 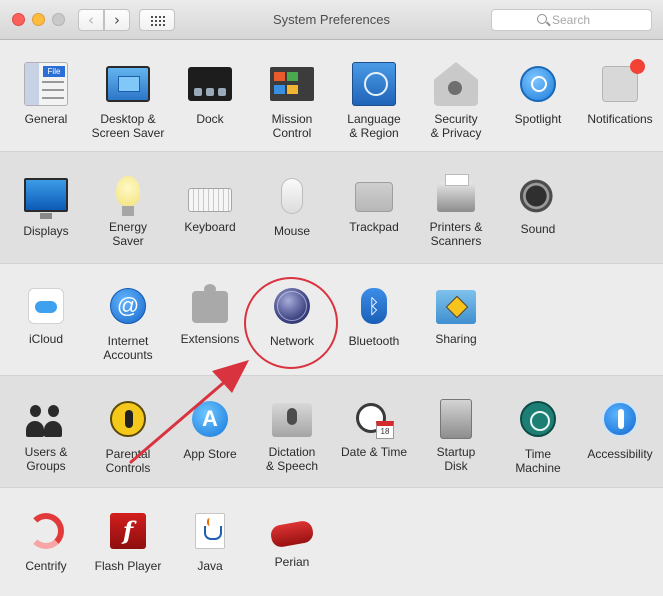 What do you see at coordinates (210, 84) in the screenshot?
I see `dock-icon` at bounding box center [210, 84].